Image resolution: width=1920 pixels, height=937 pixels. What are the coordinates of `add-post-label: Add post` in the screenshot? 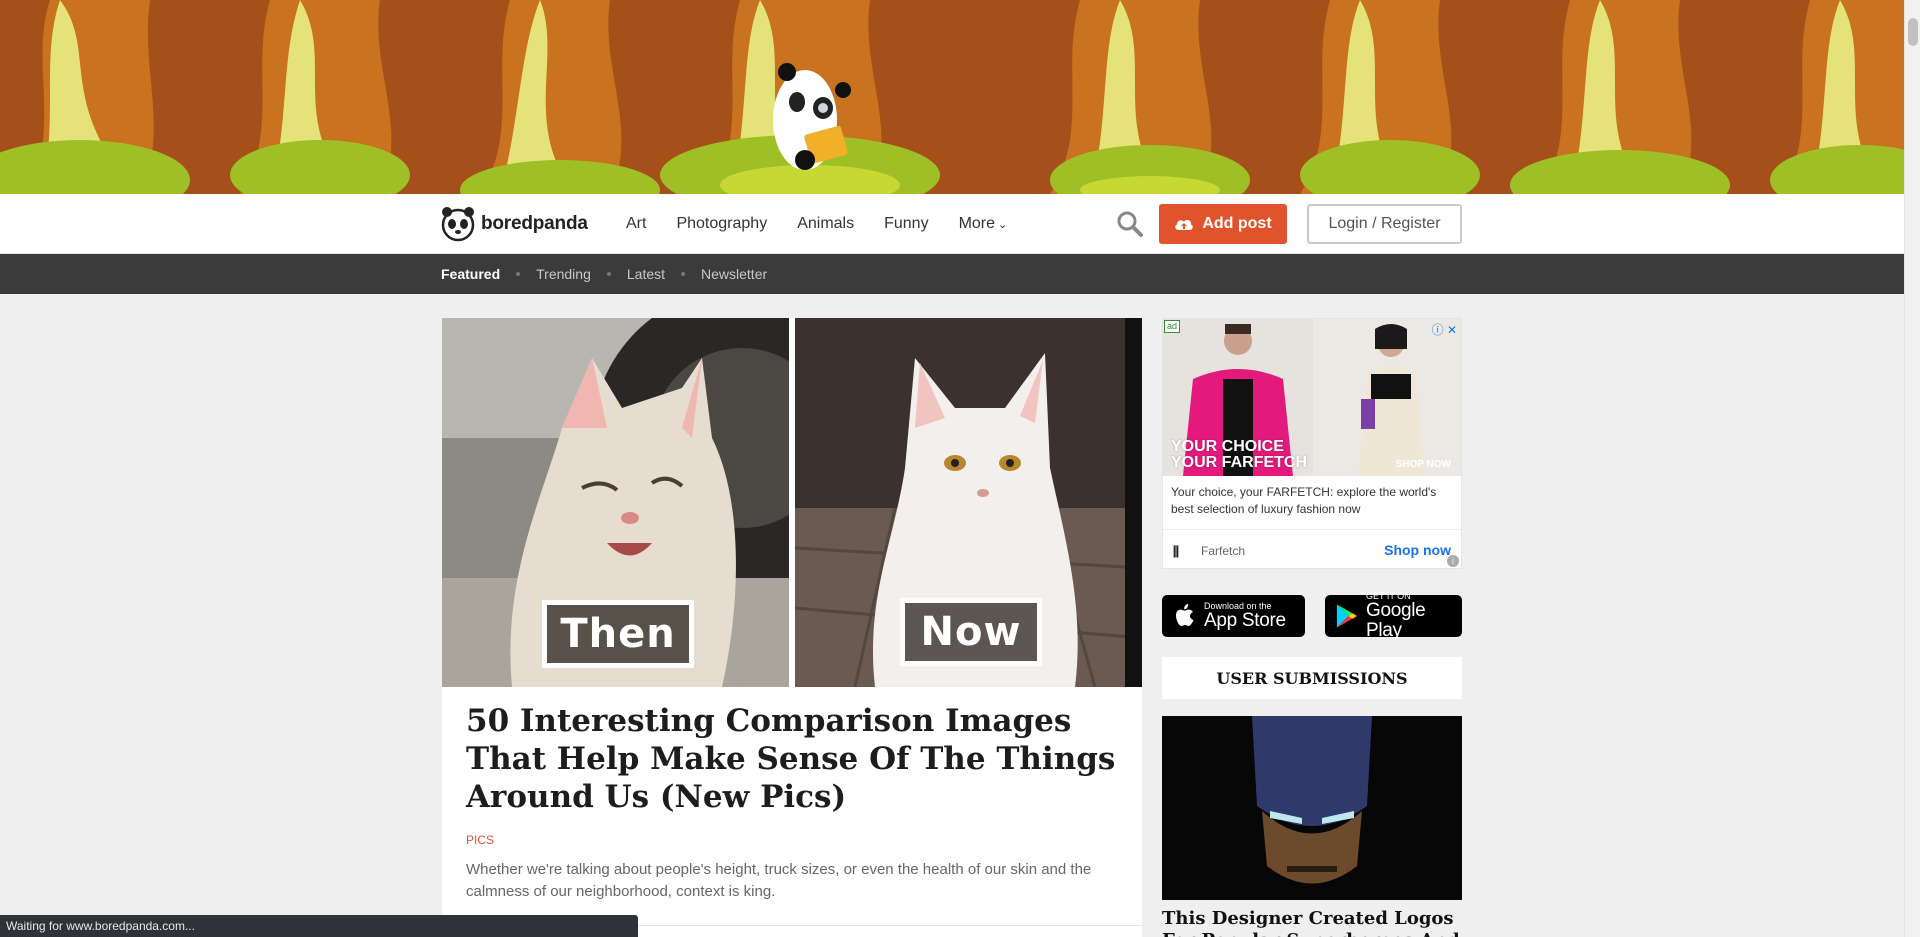 It's located at (1237, 223).